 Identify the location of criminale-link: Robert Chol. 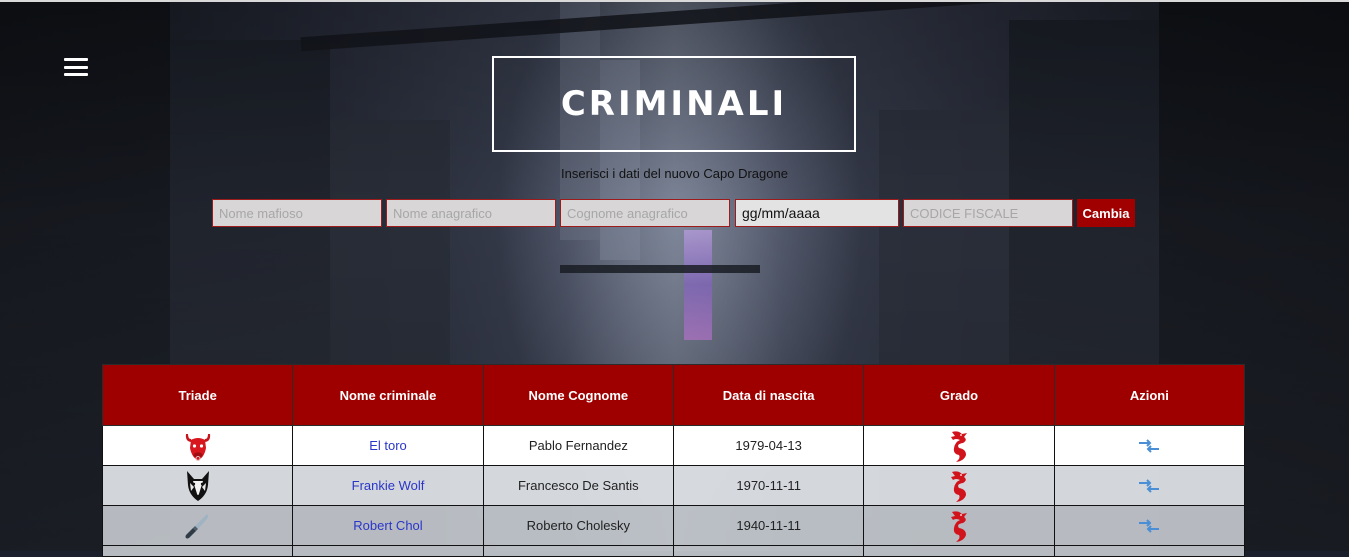
(387, 525).